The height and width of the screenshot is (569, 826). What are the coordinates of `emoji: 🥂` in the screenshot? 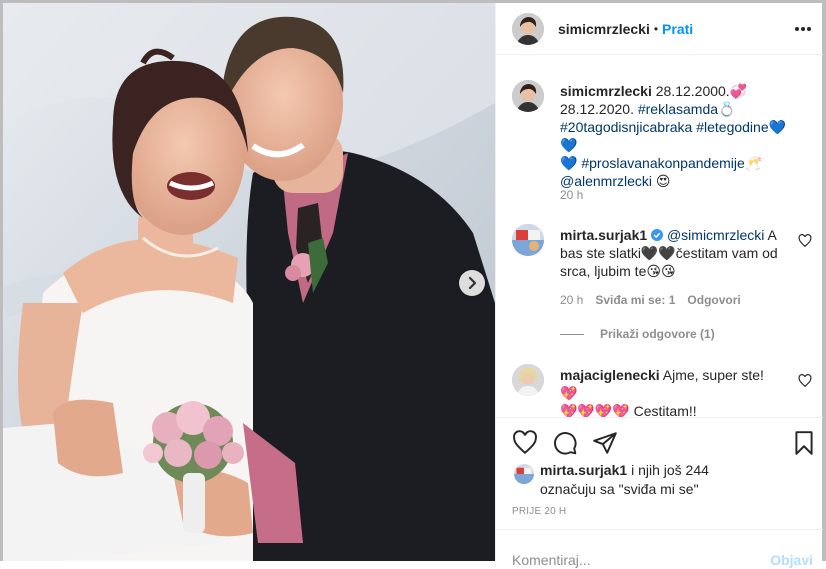 It's located at (753, 163).